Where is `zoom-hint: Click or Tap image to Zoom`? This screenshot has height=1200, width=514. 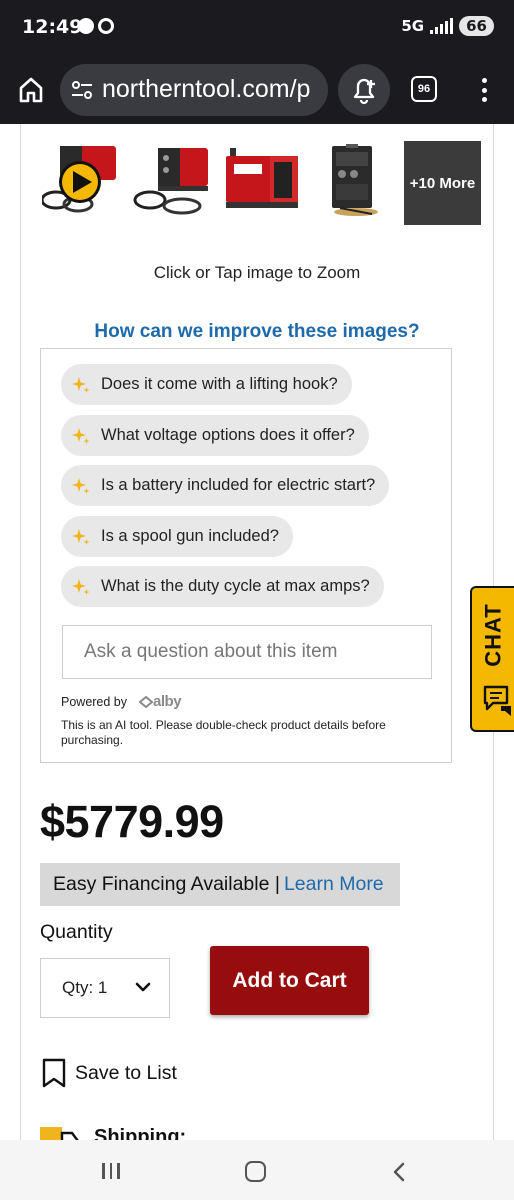 zoom-hint: Click or Tap image to Zoom is located at coordinates (257, 272).